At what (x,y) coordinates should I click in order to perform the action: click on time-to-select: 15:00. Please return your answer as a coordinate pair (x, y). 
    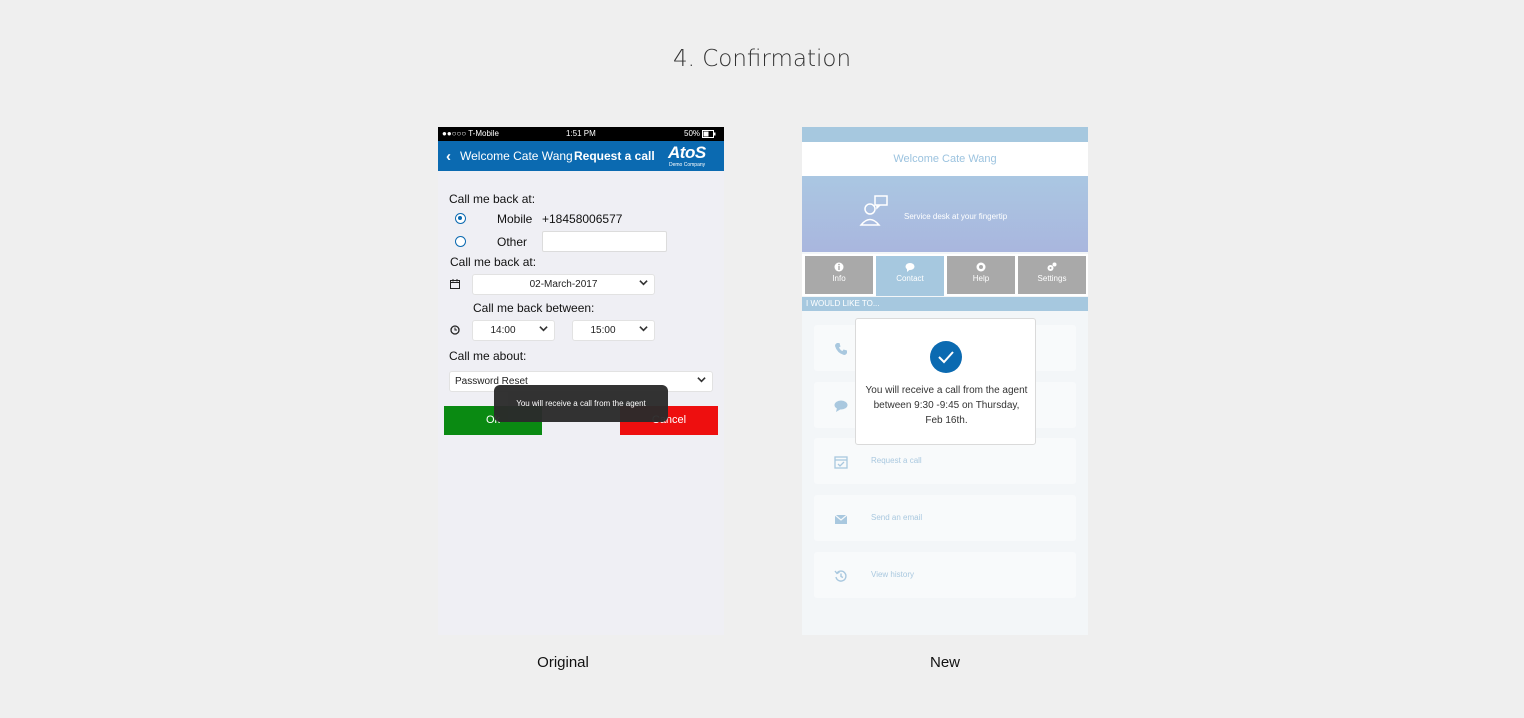
    Looking at the image, I should click on (613, 330).